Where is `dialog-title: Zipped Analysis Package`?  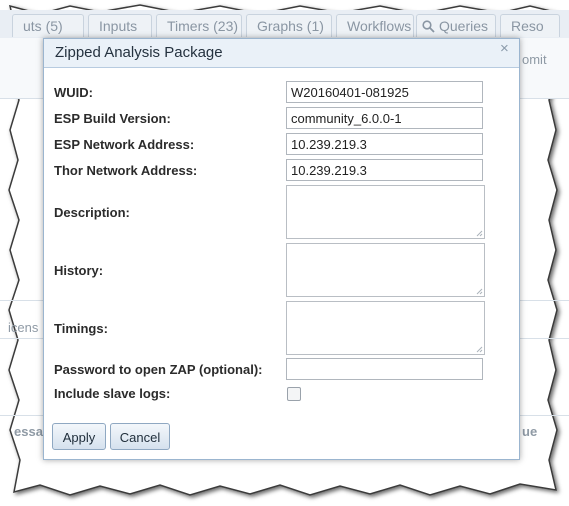 dialog-title: Zipped Analysis Package is located at coordinates (139, 52).